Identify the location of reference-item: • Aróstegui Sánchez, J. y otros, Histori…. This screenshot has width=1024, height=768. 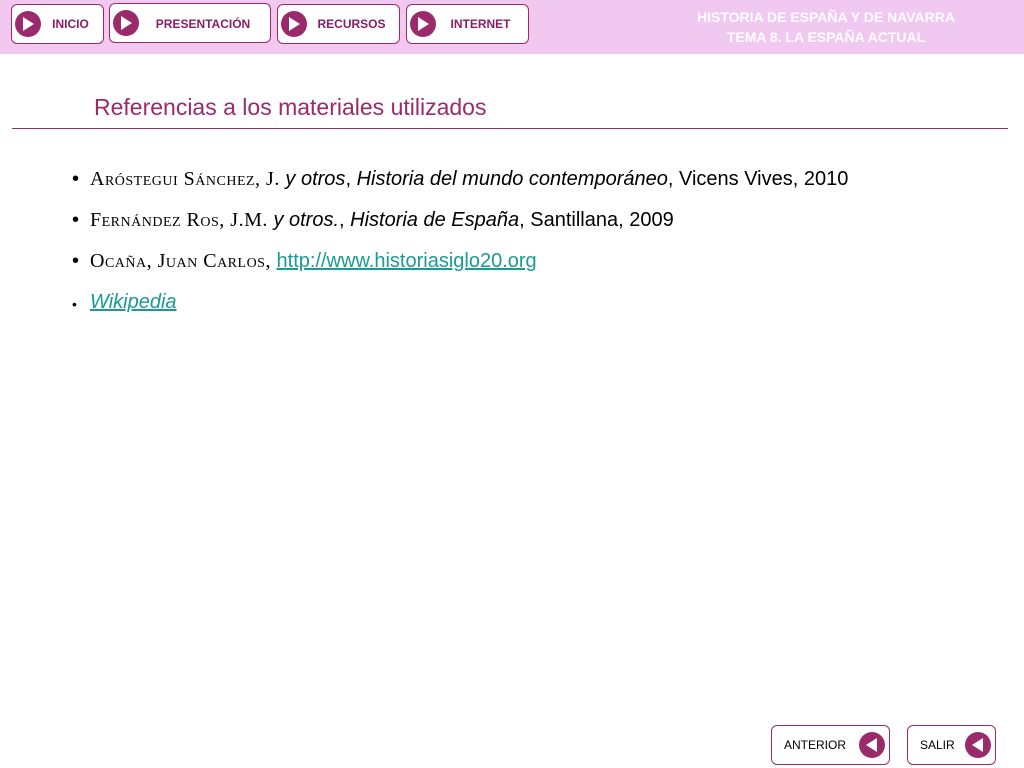
(520, 179).